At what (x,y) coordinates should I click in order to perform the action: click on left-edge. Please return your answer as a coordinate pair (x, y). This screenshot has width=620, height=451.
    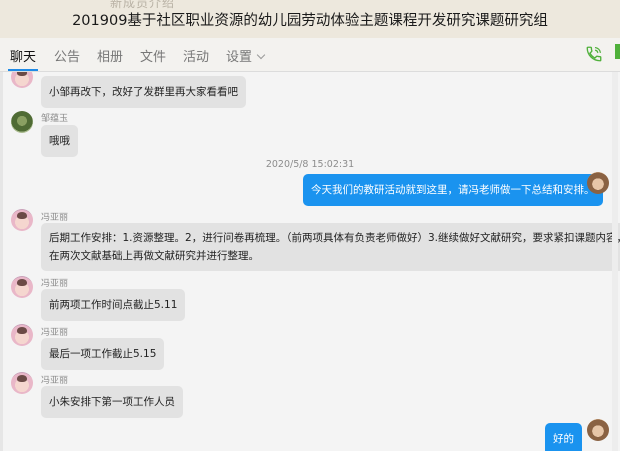
    Looking at the image, I should click on (1, 261).